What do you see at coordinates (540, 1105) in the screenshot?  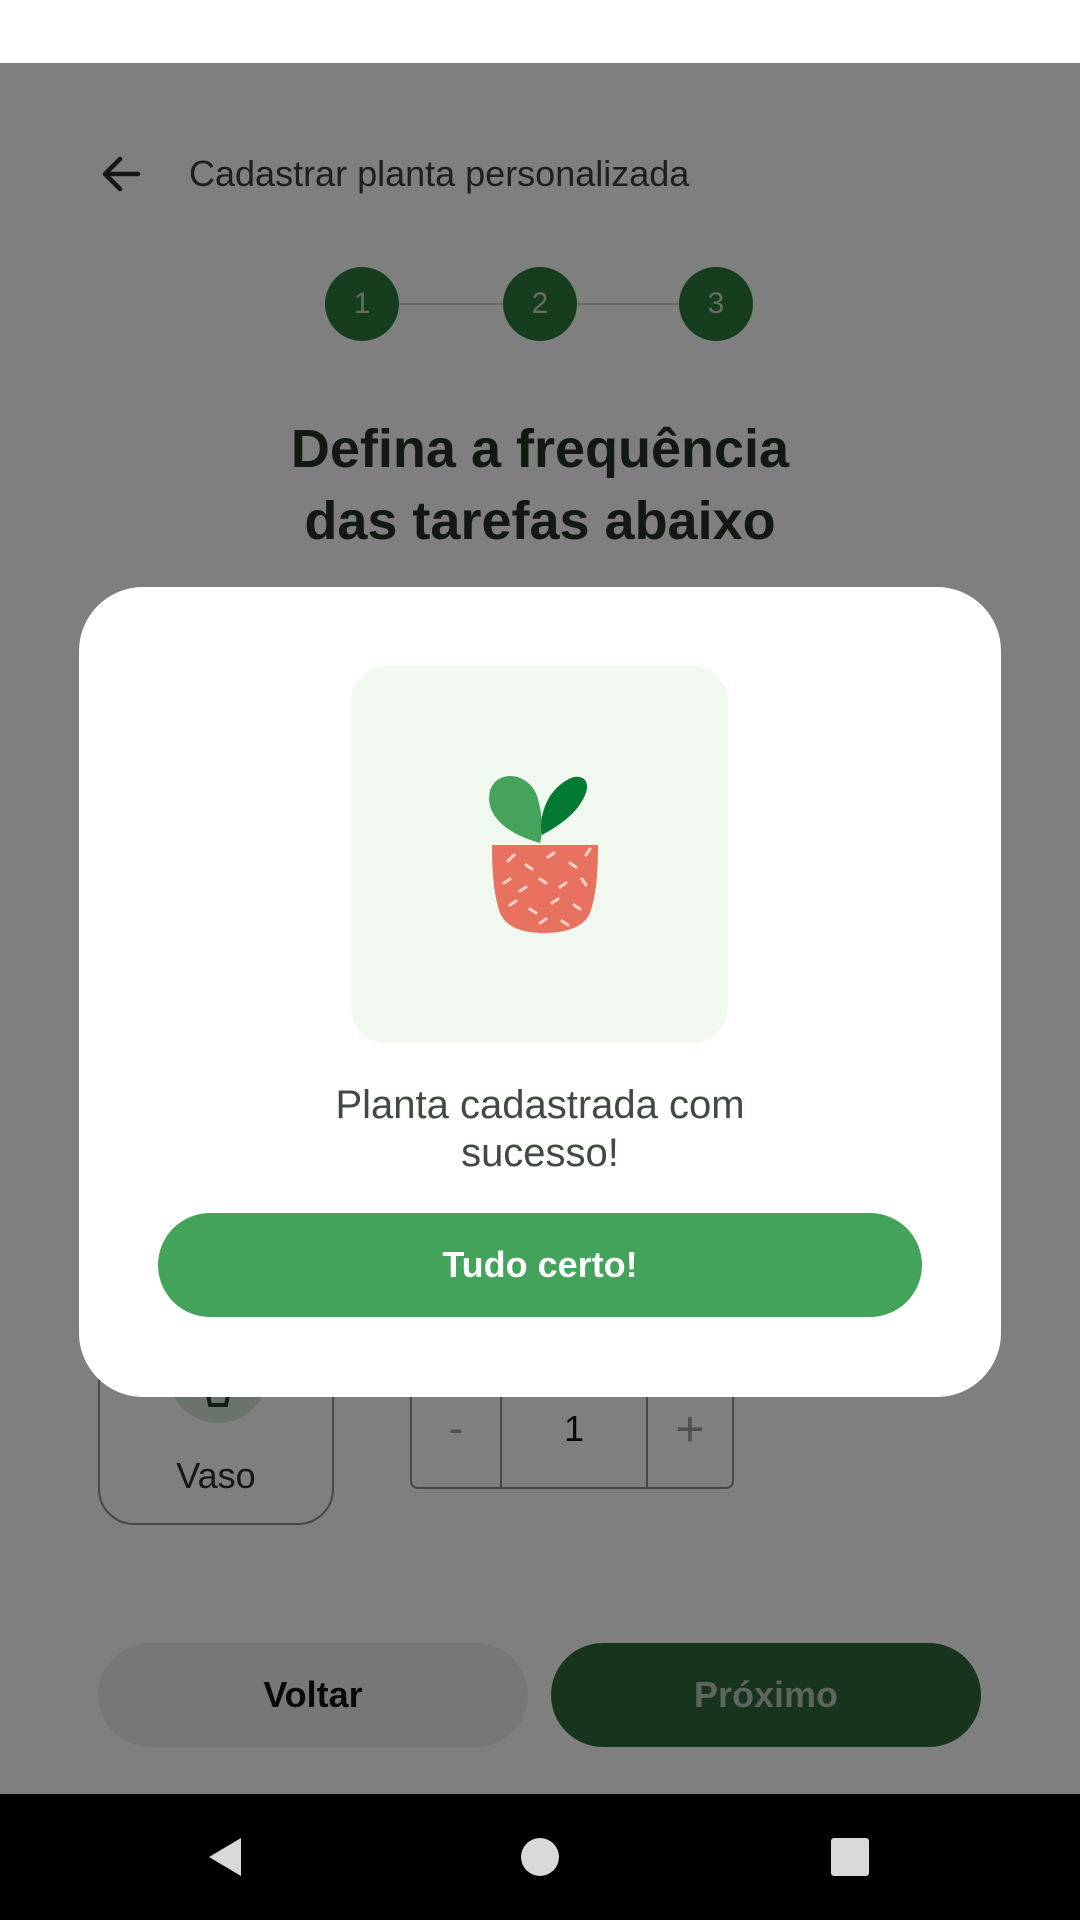 I see `success-message-line-1: Planta cadastrada com` at bounding box center [540, 1105].